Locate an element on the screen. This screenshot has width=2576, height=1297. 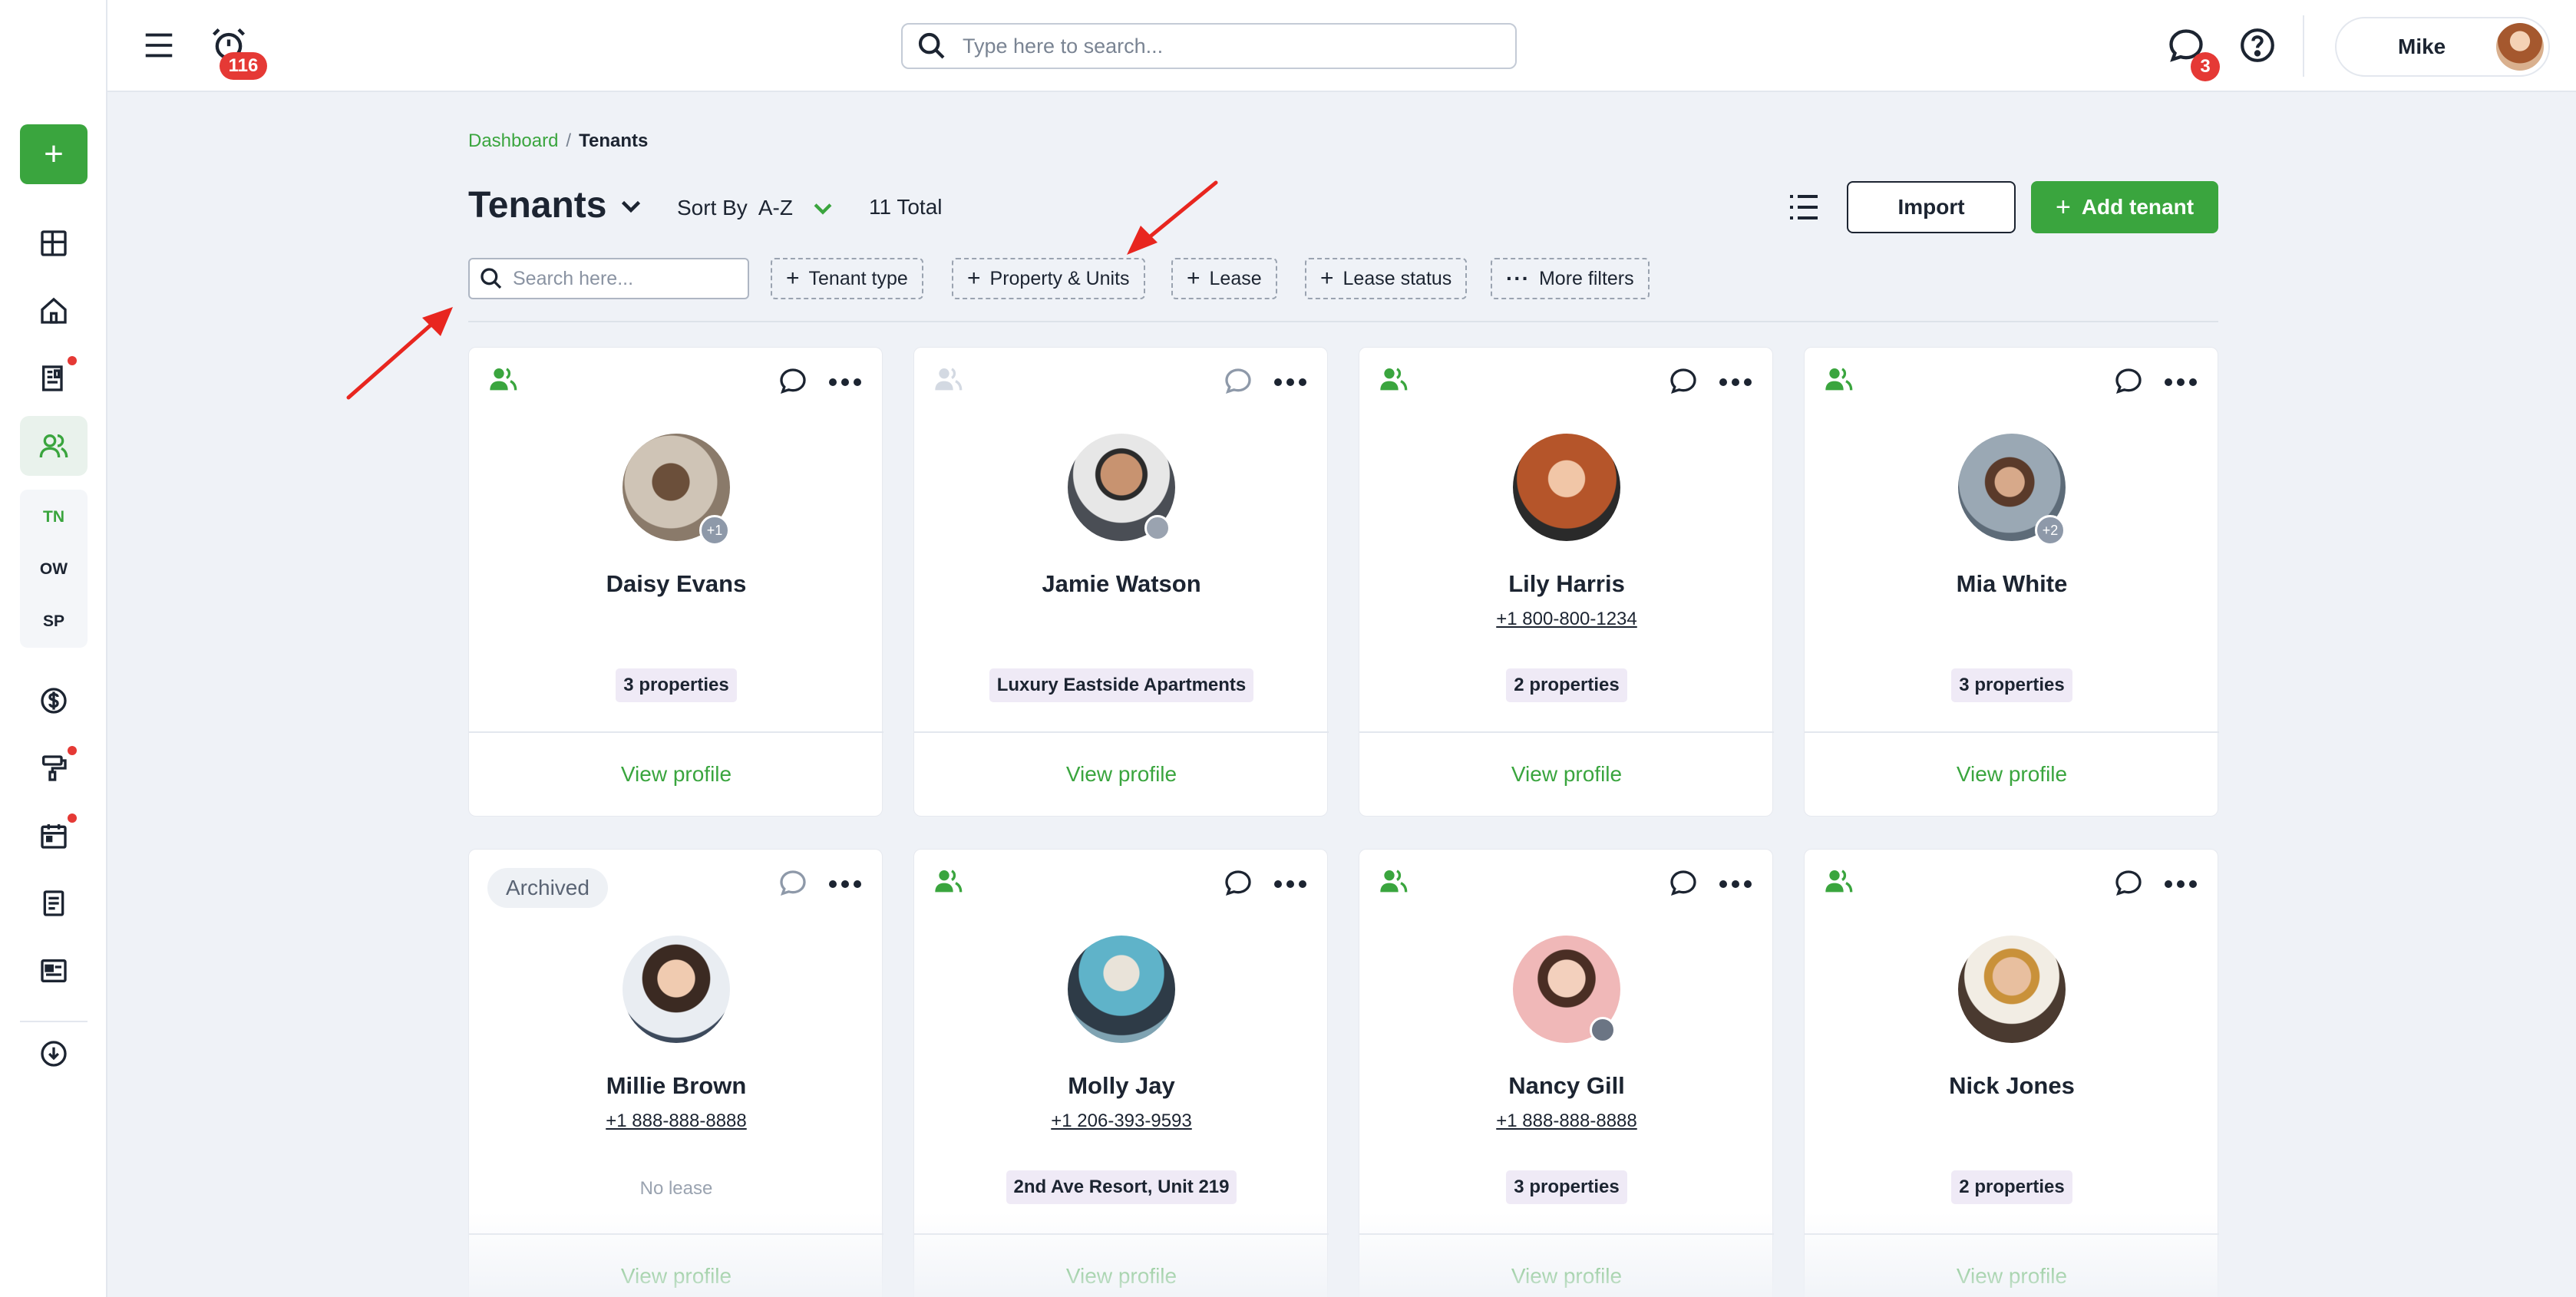
reports-nav is located at coordinates (54, 903).